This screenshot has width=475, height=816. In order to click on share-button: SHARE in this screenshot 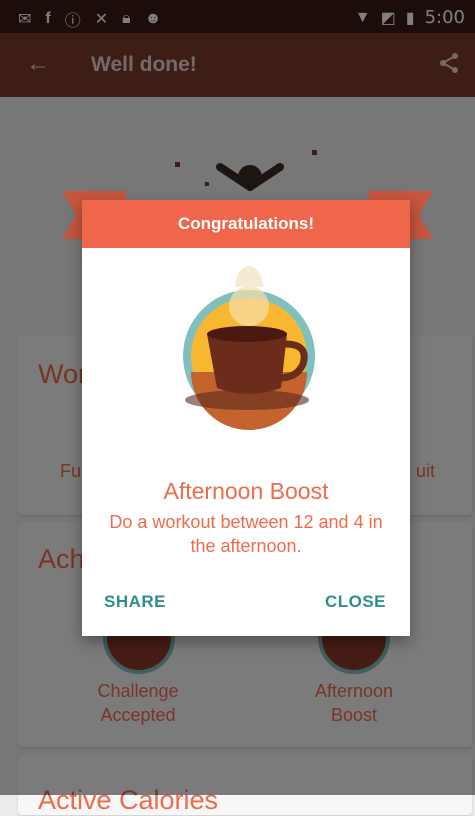, I will do `click(135, 602)`.